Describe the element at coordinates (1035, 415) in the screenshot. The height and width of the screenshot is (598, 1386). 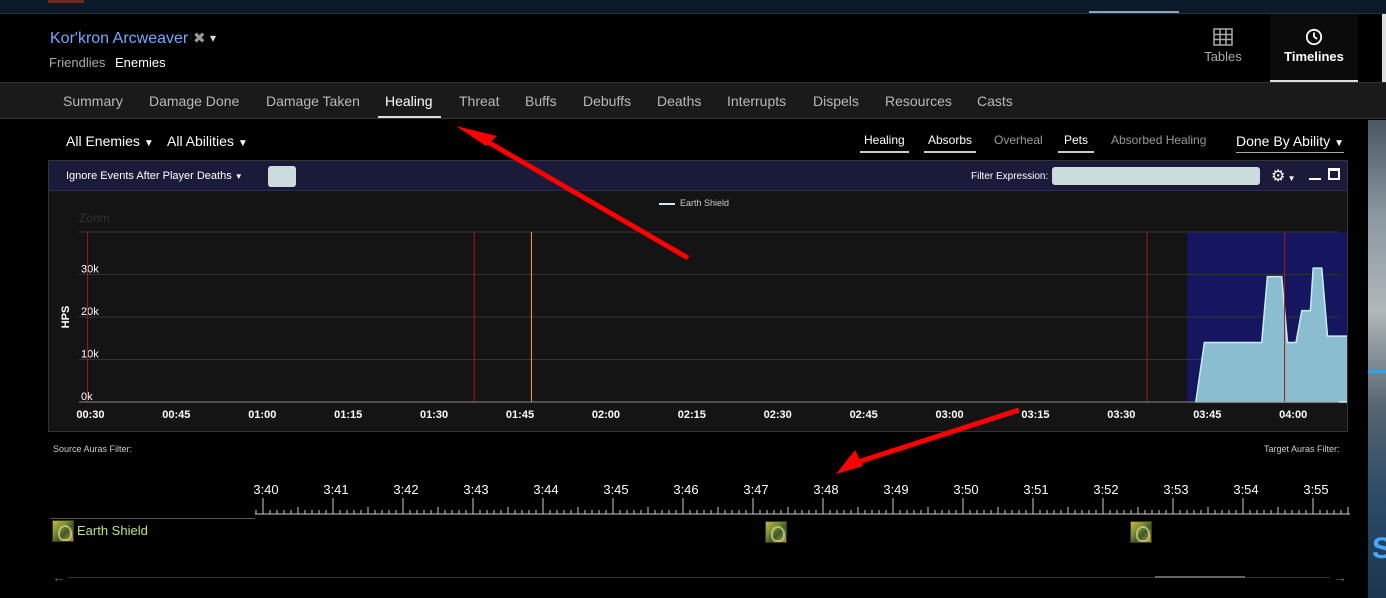
I see `x-tick-label: 03:15` at that location.